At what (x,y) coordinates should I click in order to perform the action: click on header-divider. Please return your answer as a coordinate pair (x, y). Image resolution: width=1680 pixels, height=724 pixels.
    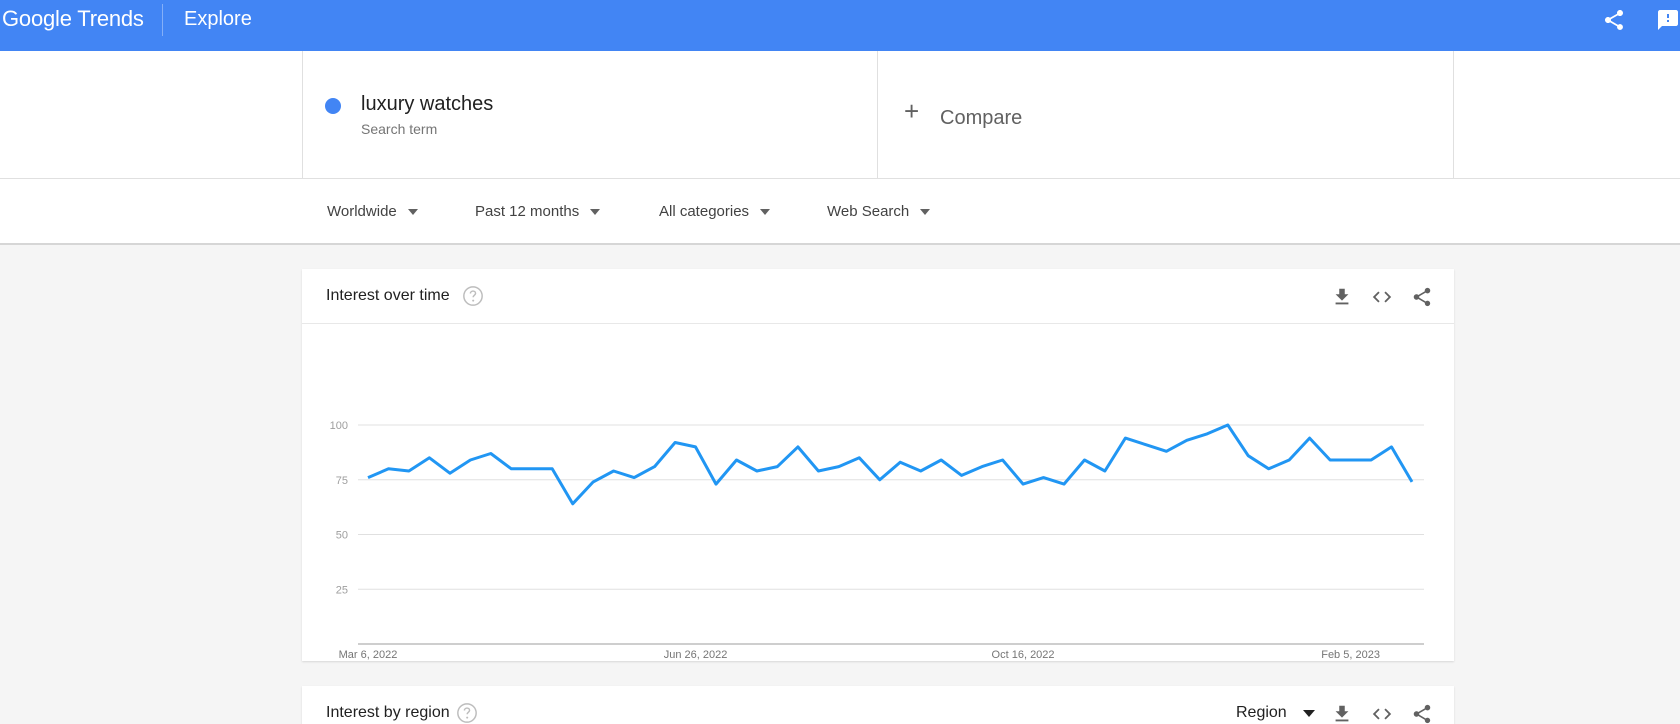
    Looking at the image, I should click on (162, 20).